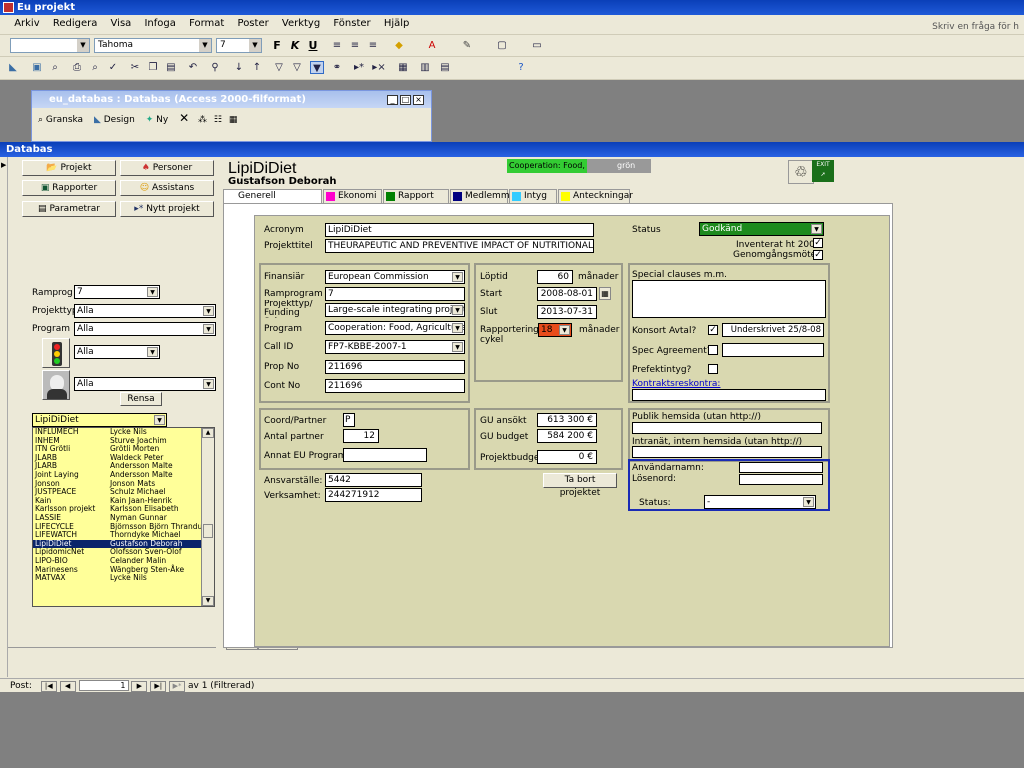 The image size is (1024, 768). I want to click on special-clauses-textarea, so click(729, 299).